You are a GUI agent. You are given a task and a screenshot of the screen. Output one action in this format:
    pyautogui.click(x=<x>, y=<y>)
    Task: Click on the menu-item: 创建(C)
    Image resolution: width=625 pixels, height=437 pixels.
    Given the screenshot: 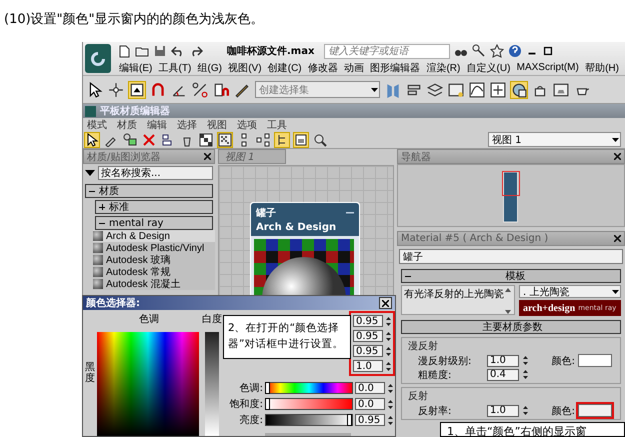 What is the action you would take?
    pyautogui.click(x=285, y=67)
    